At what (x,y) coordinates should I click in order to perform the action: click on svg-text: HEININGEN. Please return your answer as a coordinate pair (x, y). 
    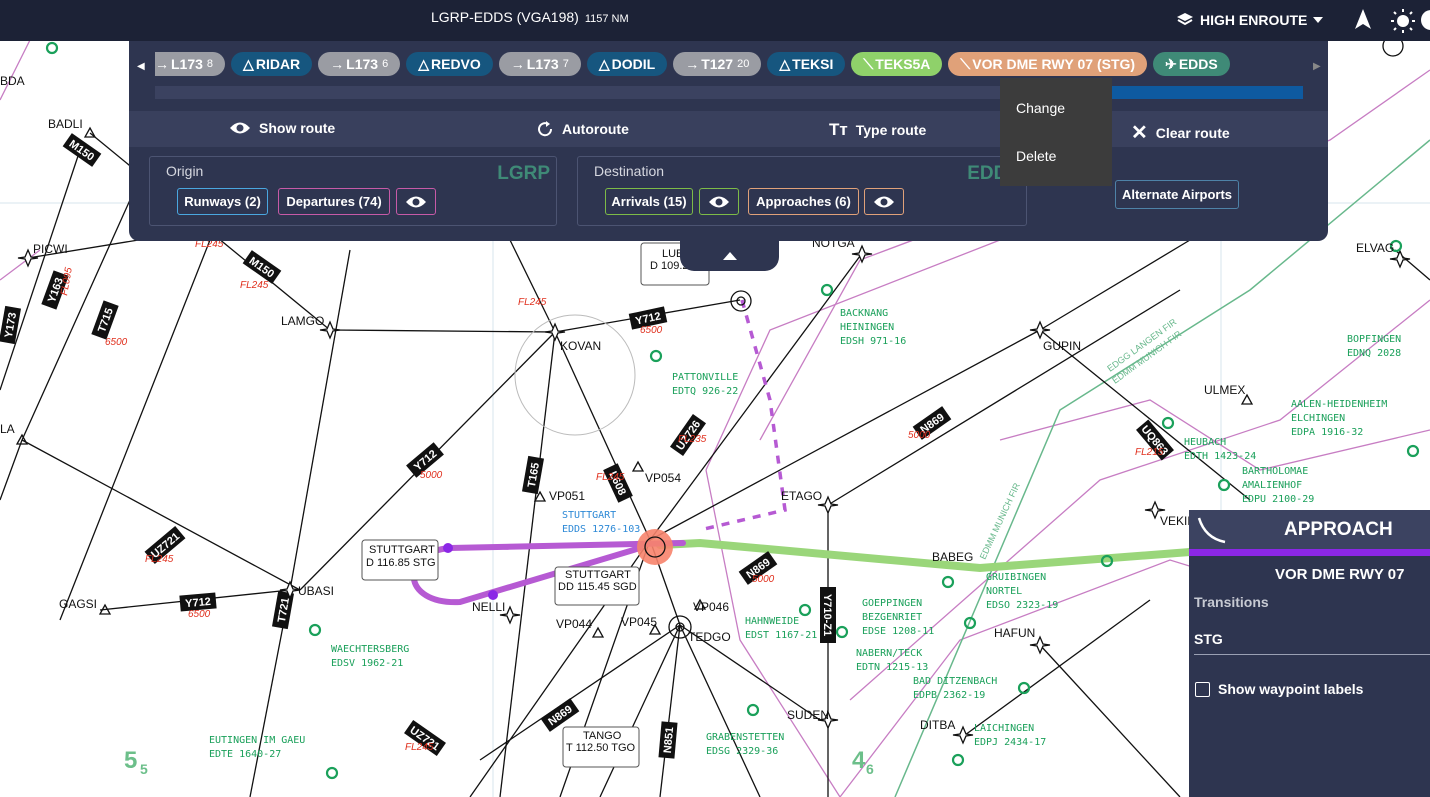
    Looking at the image, I should click on (867, 327).